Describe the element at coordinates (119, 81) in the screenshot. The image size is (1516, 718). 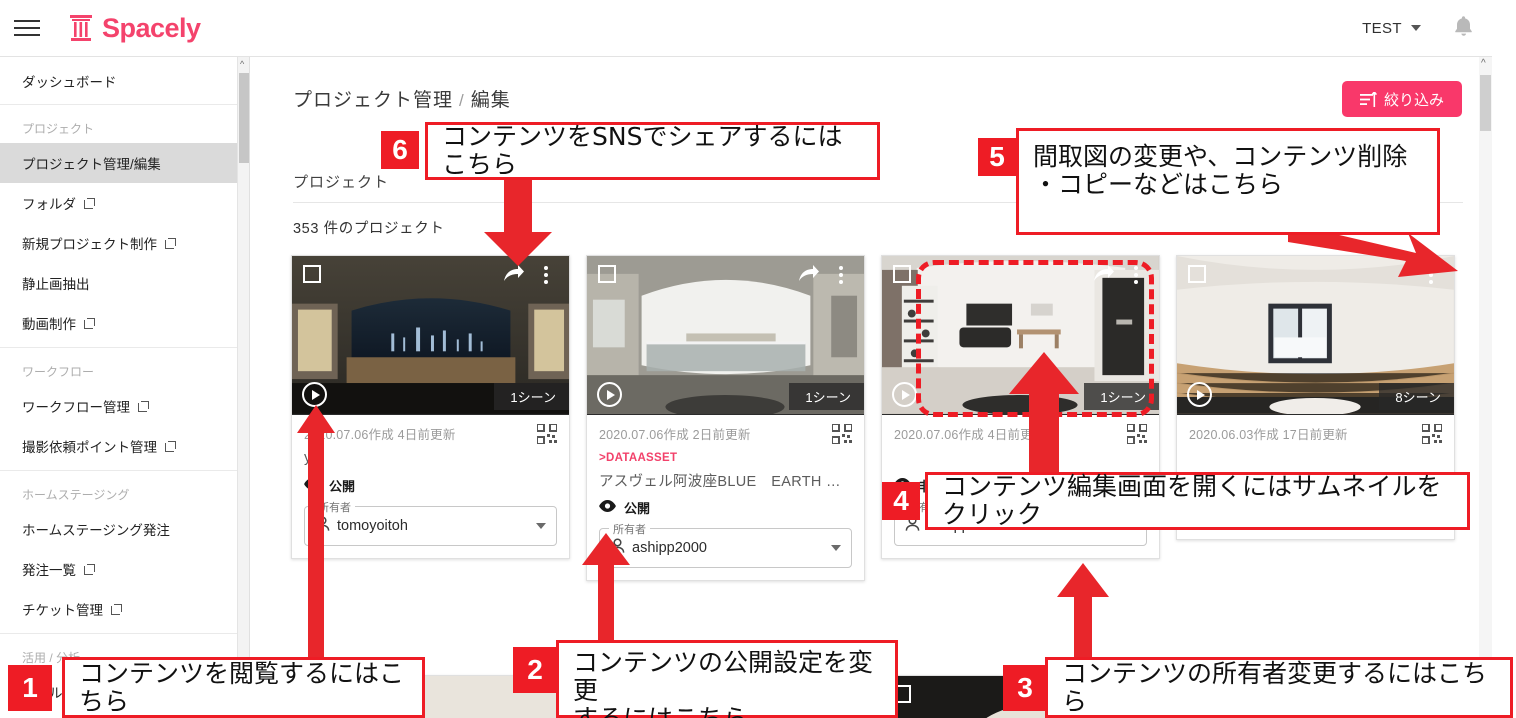
I see `sidebar-item-dashboard: ダッシュボード` at that location.